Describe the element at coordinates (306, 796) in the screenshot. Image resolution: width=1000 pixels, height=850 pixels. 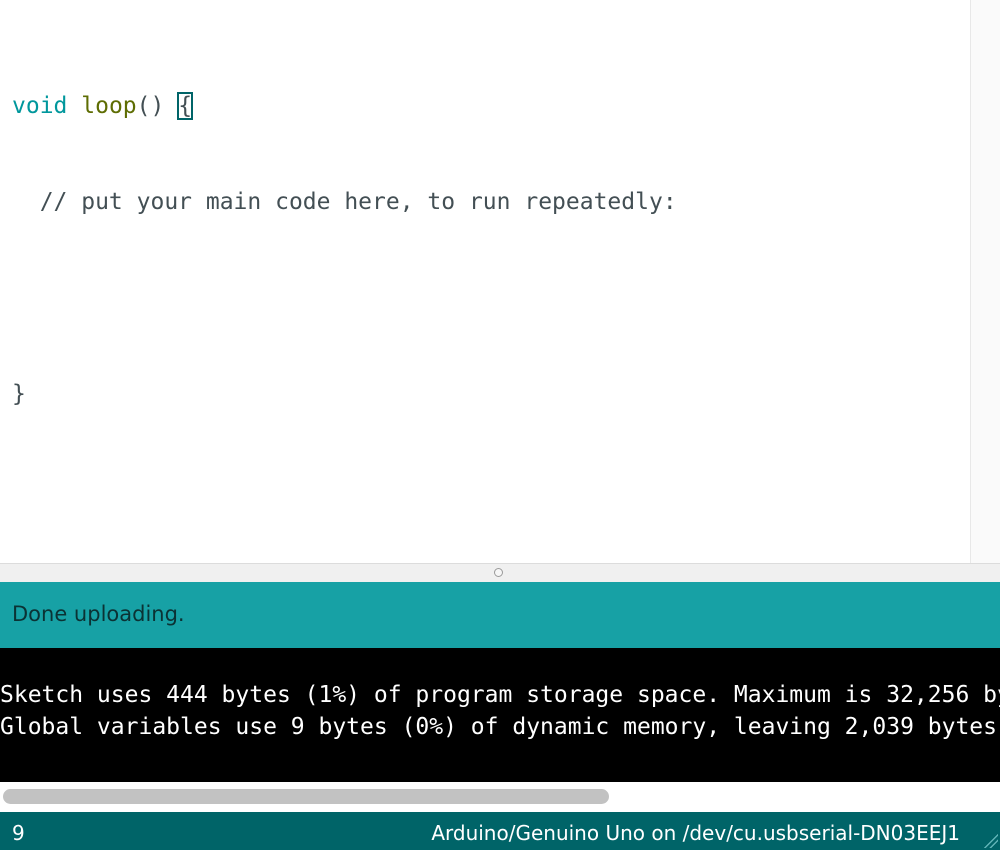
I see `scrollbar-thumb` at that location.